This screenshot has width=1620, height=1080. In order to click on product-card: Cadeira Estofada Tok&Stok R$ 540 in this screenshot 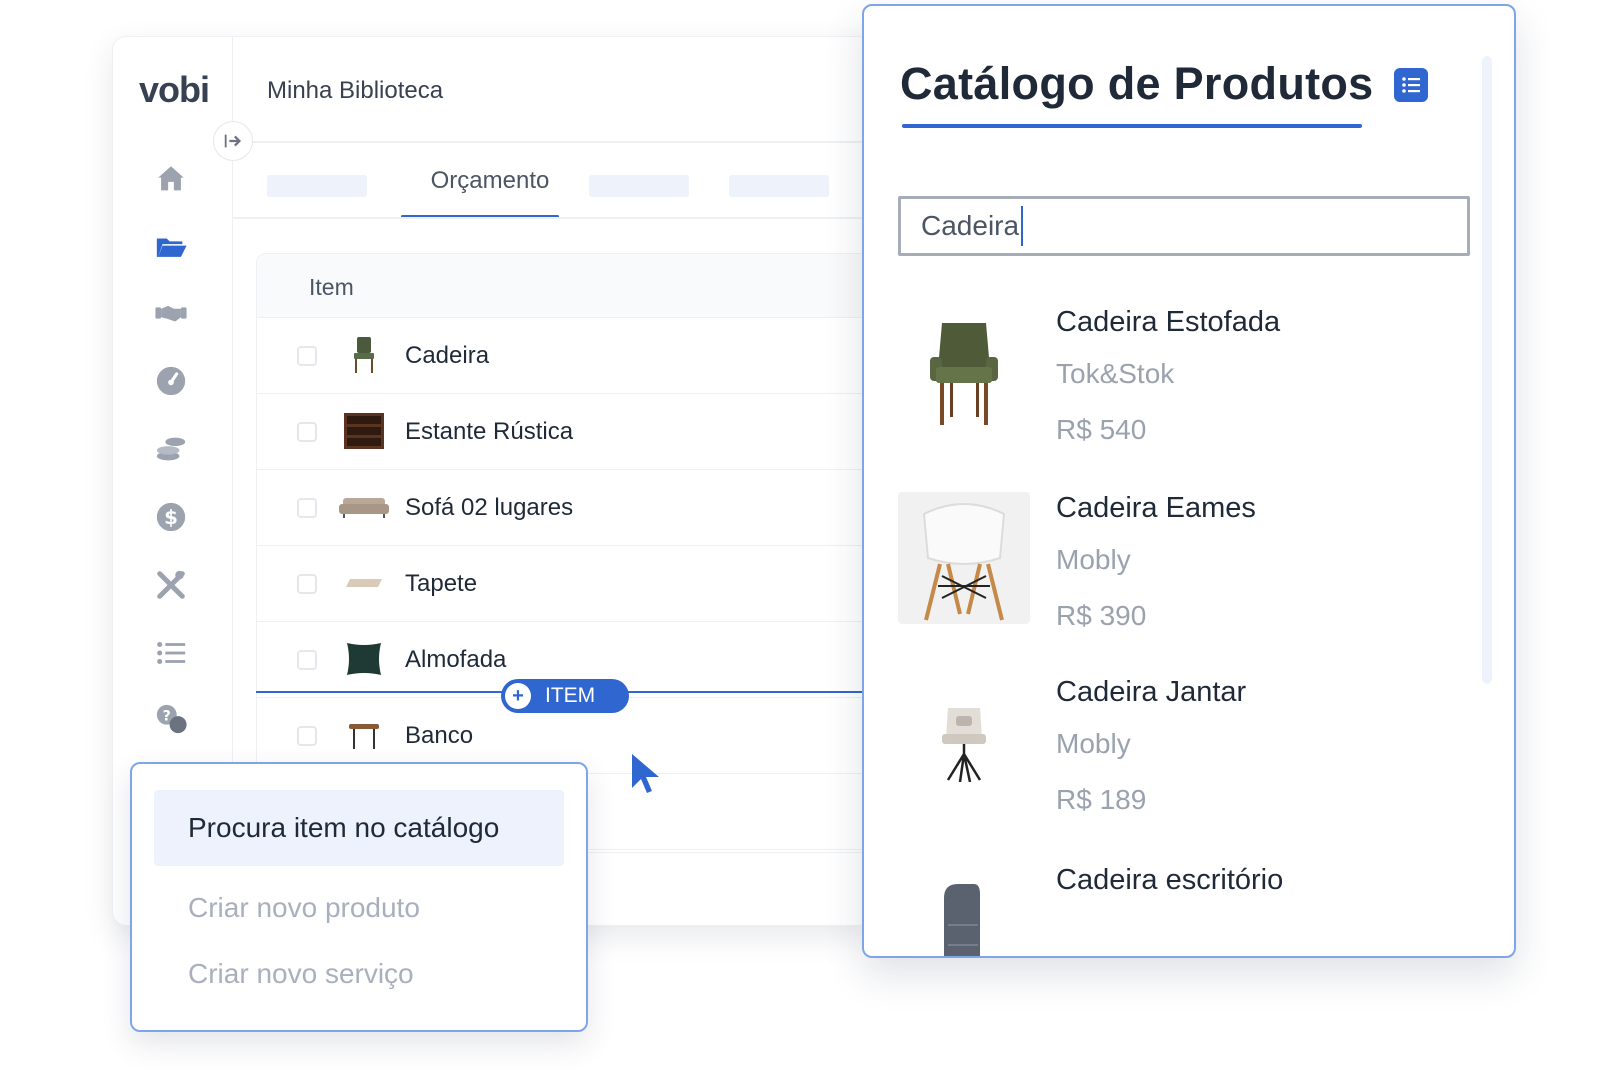, I will do `click(1198, 391)`.